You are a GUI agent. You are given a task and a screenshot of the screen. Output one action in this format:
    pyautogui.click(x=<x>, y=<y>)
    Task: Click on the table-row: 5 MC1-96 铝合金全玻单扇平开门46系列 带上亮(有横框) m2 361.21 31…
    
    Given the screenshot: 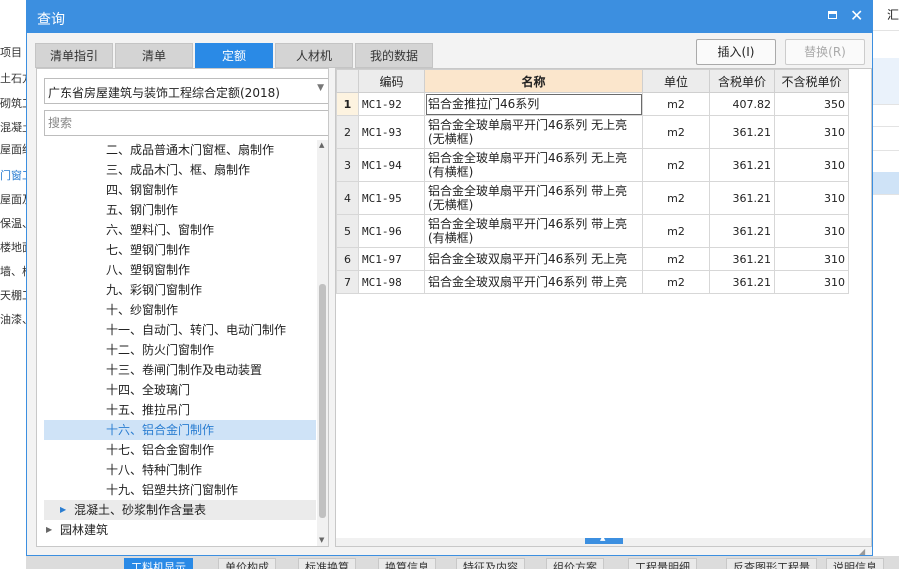 What is the action you would take?
    pyautogui.click(x=592, y=231)
    